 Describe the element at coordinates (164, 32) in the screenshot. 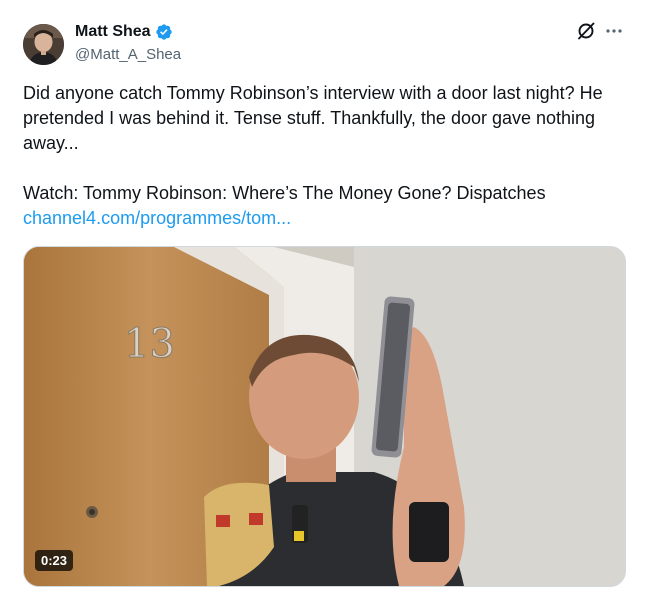

I see `verified-badge-icon` at that location.